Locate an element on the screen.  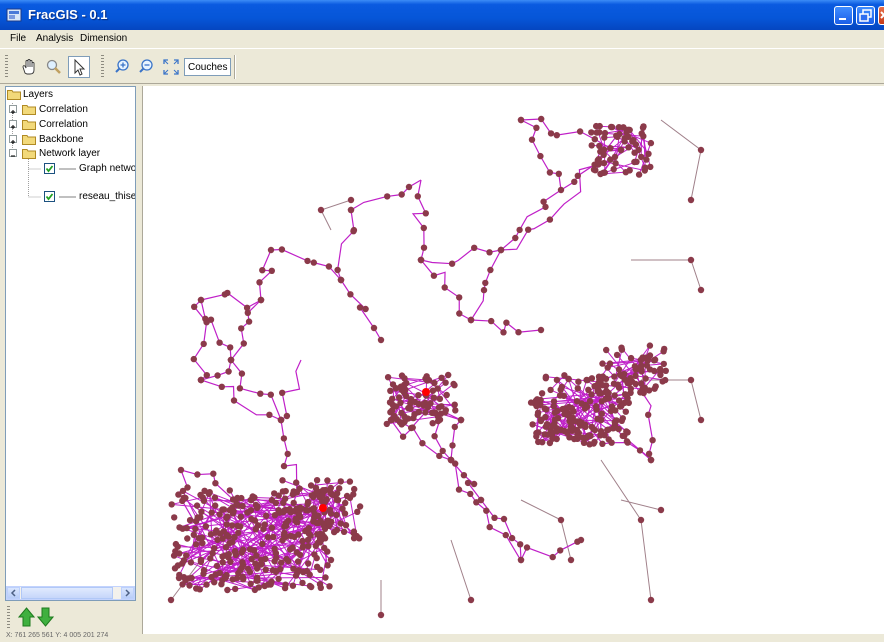
zoom-in-icon is located at coordinates (122, 66).